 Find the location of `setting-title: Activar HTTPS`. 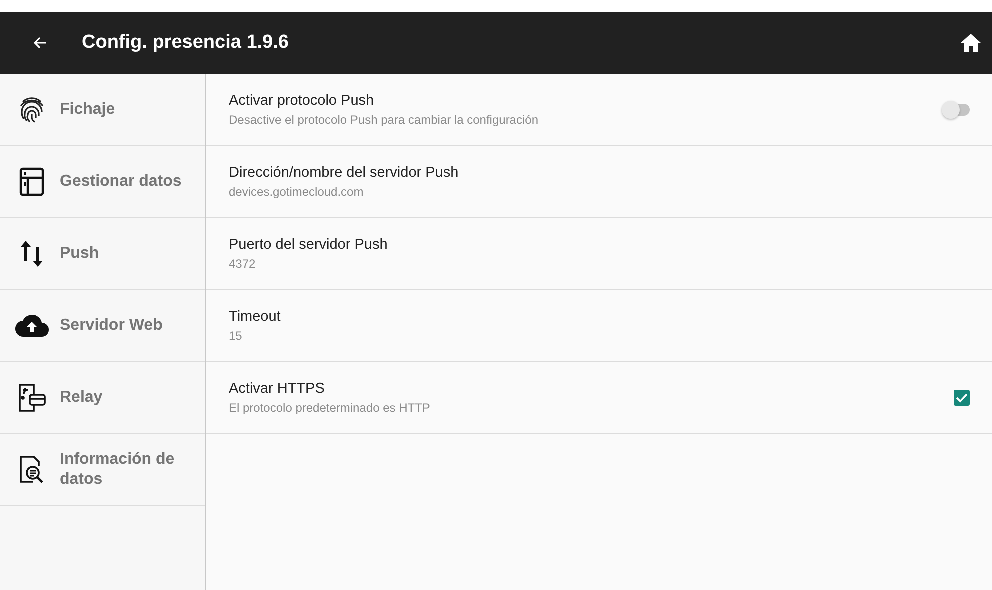

setting-title: Activar HTTPS is located at coordinates (277, 388).